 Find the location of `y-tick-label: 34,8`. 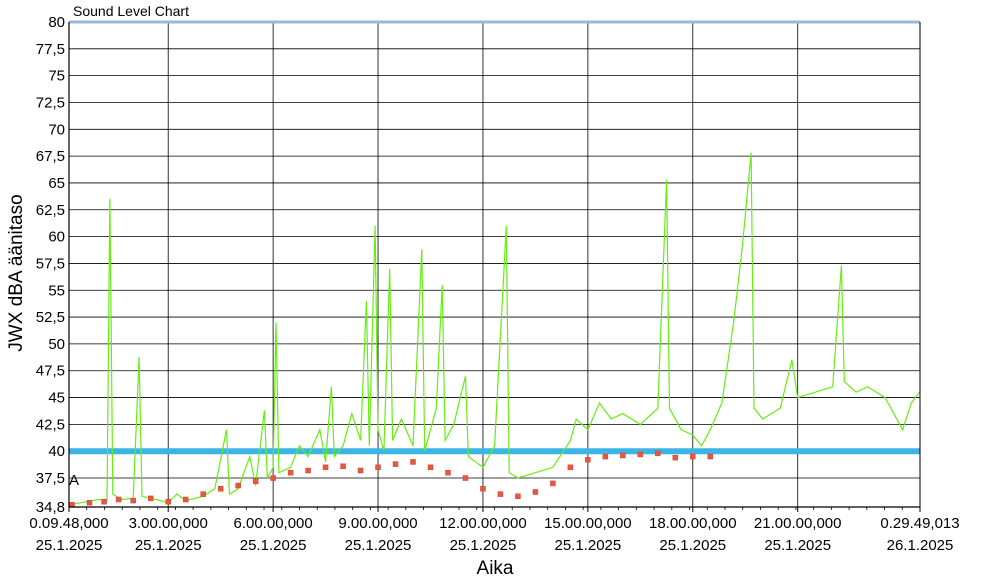

y-tick-label: 34,8 is located at coordinates (50, 507).